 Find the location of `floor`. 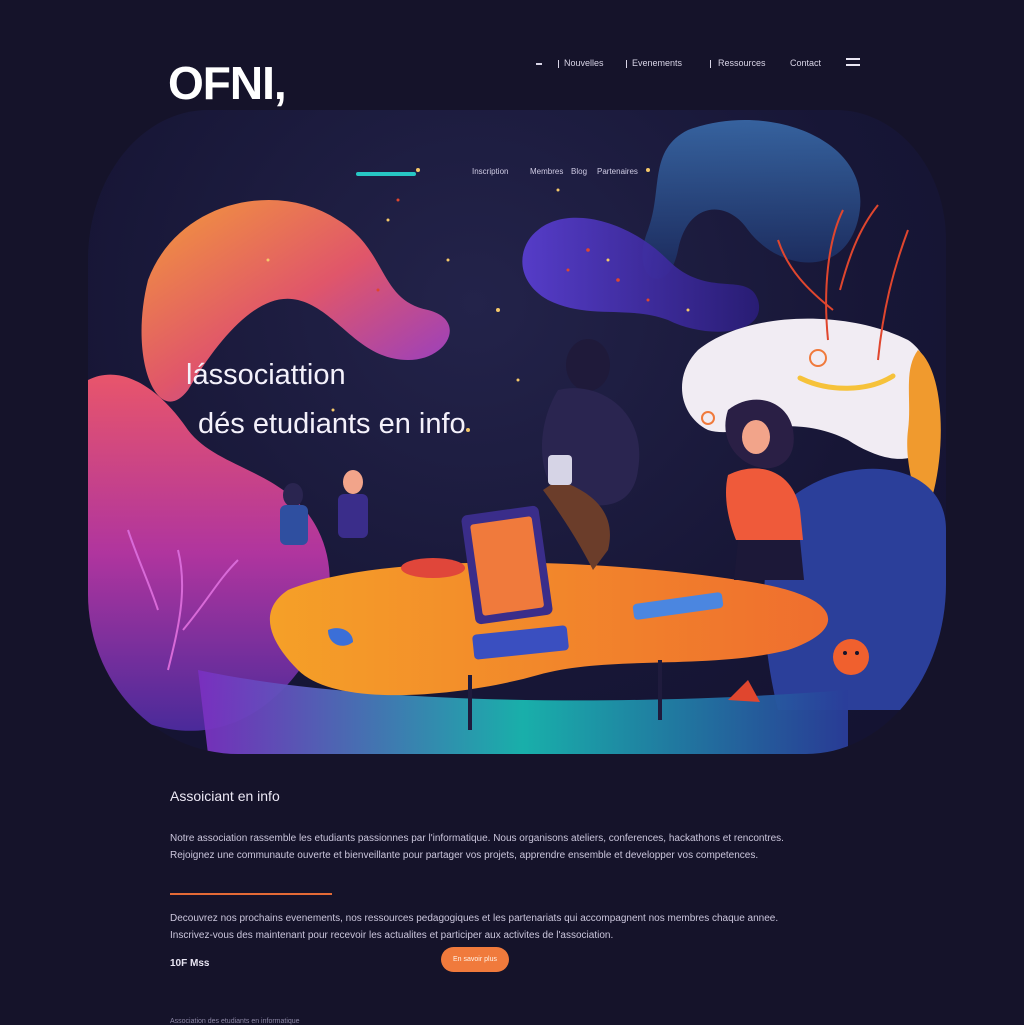

floor is located at coordinates (523, 712).